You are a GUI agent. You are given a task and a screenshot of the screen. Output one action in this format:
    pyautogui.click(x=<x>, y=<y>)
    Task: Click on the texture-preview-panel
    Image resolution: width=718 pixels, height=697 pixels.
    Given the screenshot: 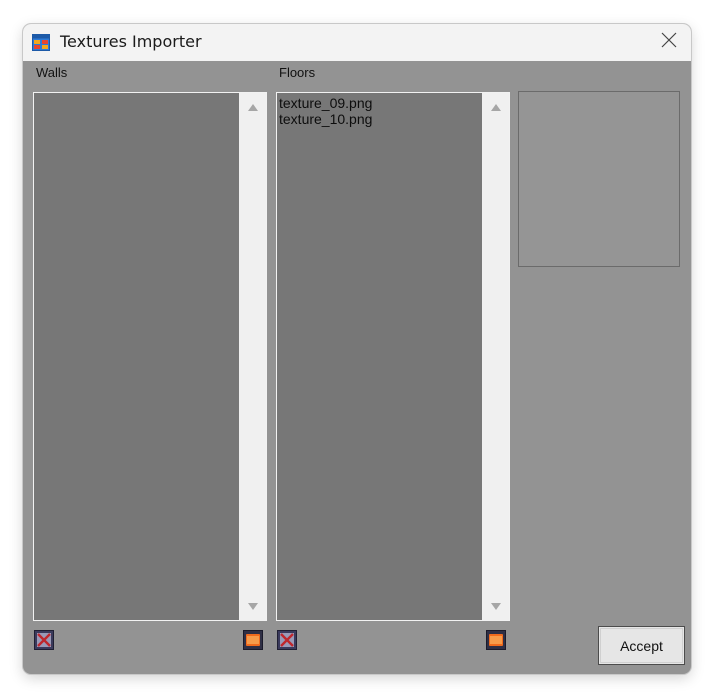 What is the action you would take?
    pyautogui.click(x=599, y=179)
    